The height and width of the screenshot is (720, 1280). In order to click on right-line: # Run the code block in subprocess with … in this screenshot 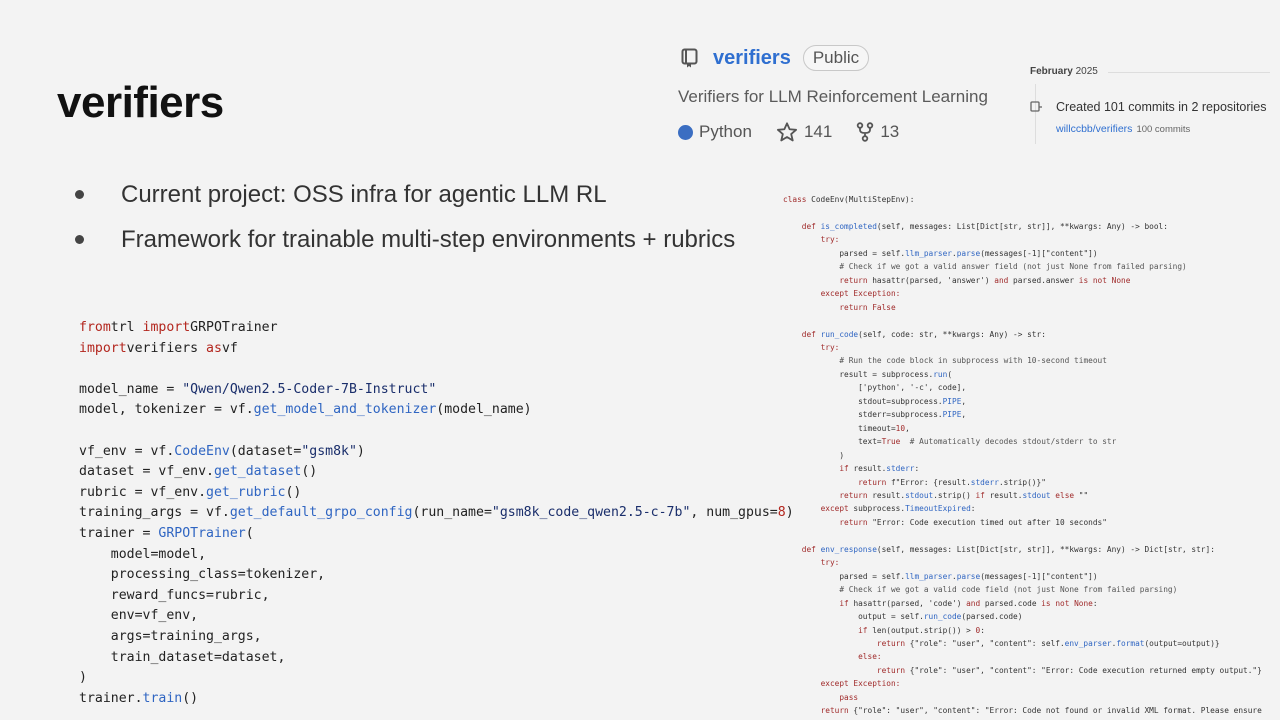, I will do `click(1022, 360)`.